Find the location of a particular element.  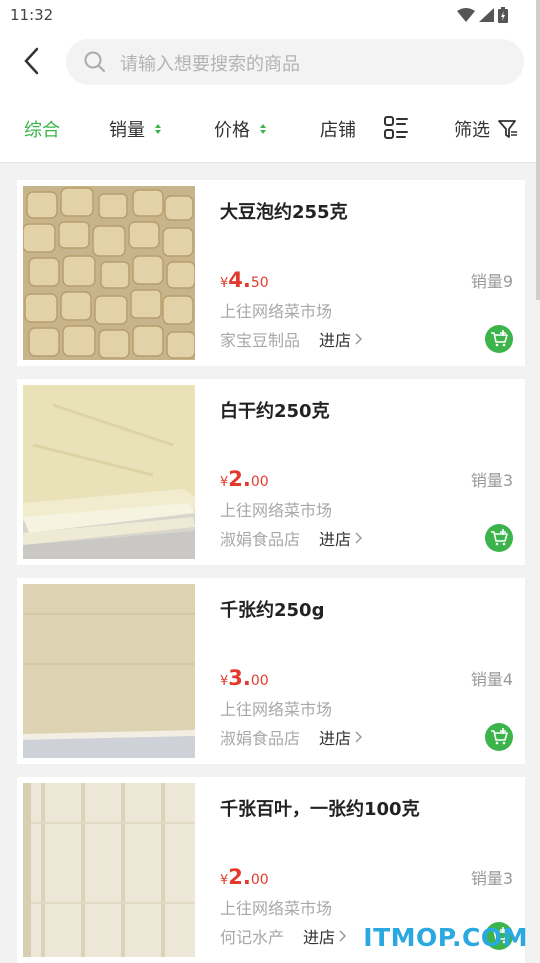

tab-label: 店铺 is located at coordinates (338, 130).